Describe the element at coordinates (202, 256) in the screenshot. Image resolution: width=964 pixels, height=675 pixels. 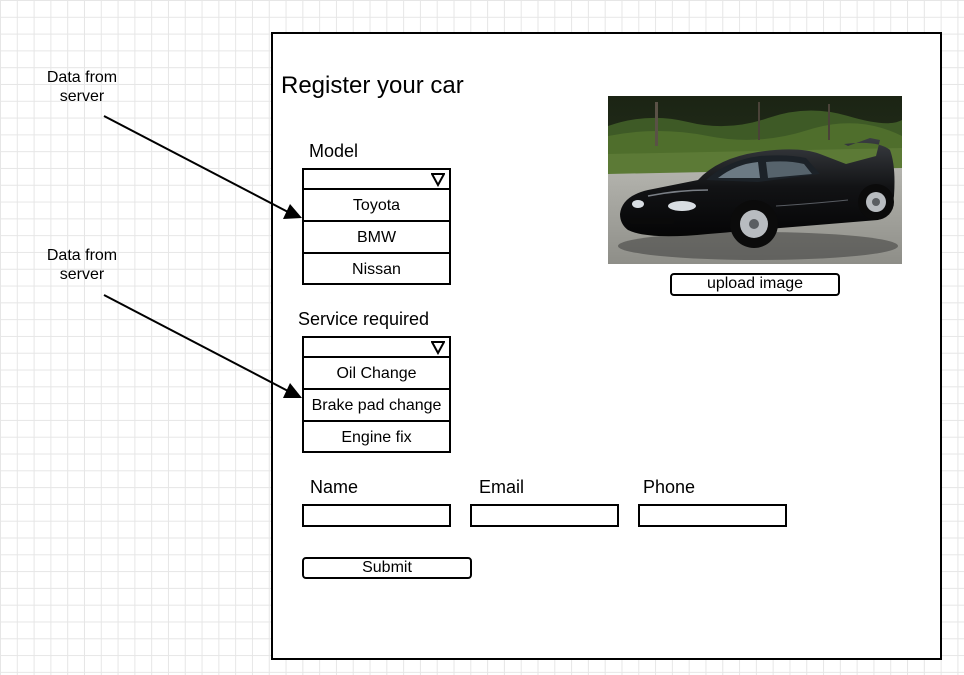
I see `annotation-arrows` at that location.